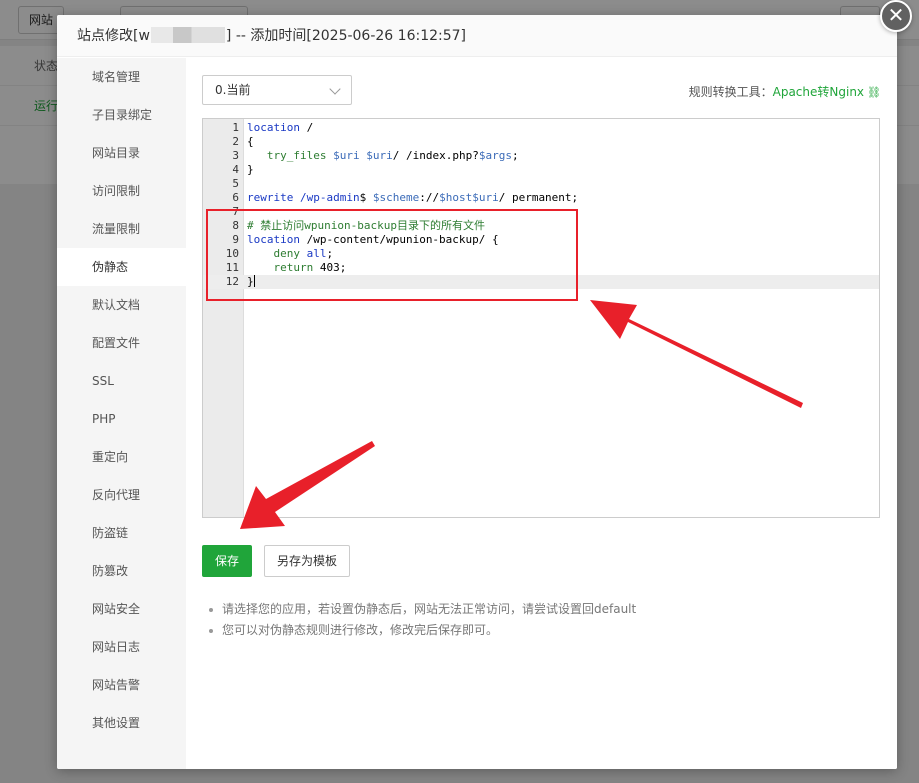 Image resolution: width=919 pixels, height=783 pixels. Describe the element at coordinates (227, 561) in the screenshot. I see `save-button: 保存` at that location.